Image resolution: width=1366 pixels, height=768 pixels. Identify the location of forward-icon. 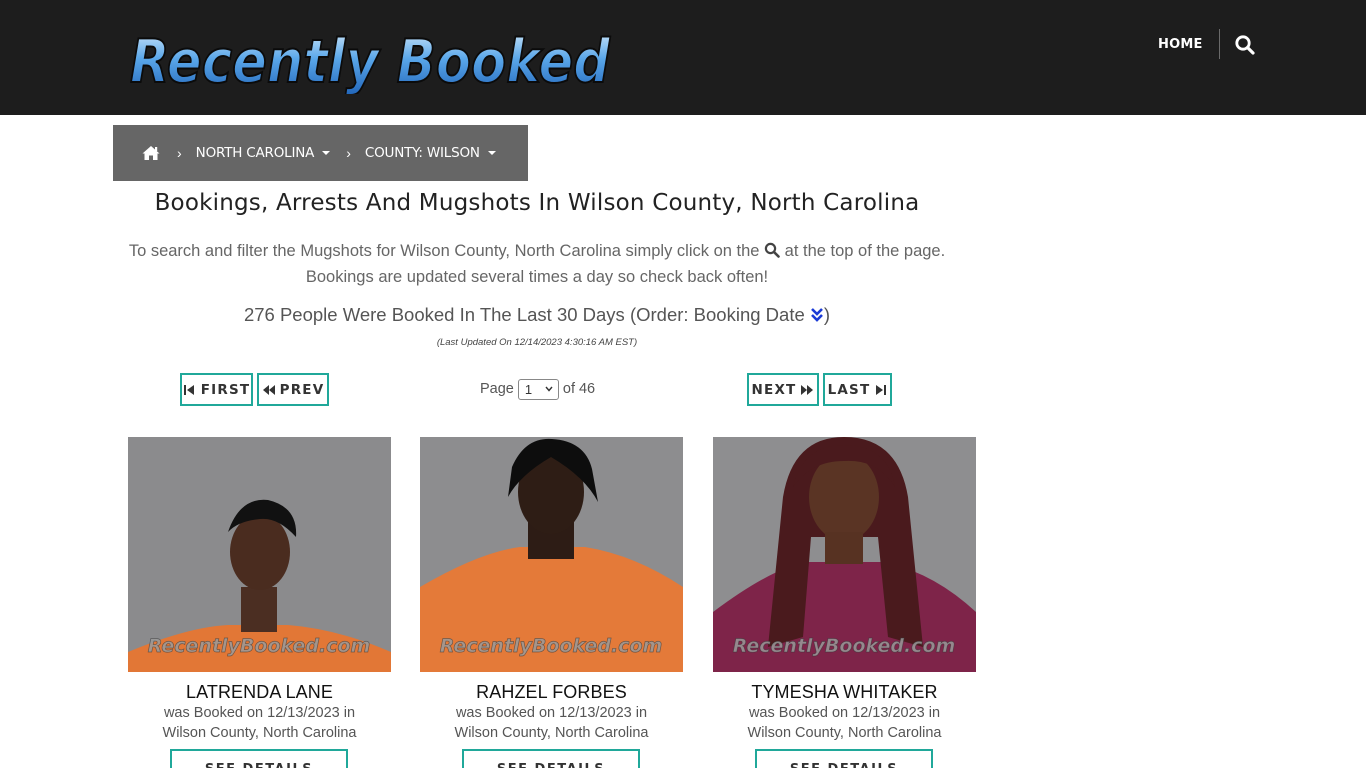
(807, 389).